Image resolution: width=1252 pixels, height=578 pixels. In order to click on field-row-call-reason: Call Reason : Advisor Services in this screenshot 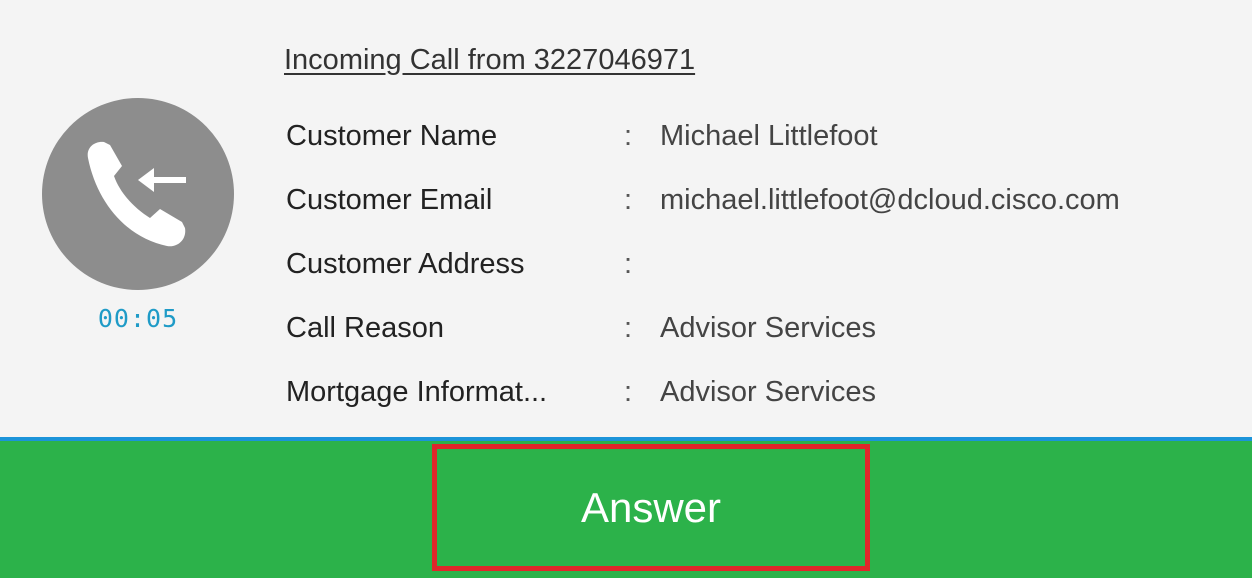, I will do `click(703, 328)`.